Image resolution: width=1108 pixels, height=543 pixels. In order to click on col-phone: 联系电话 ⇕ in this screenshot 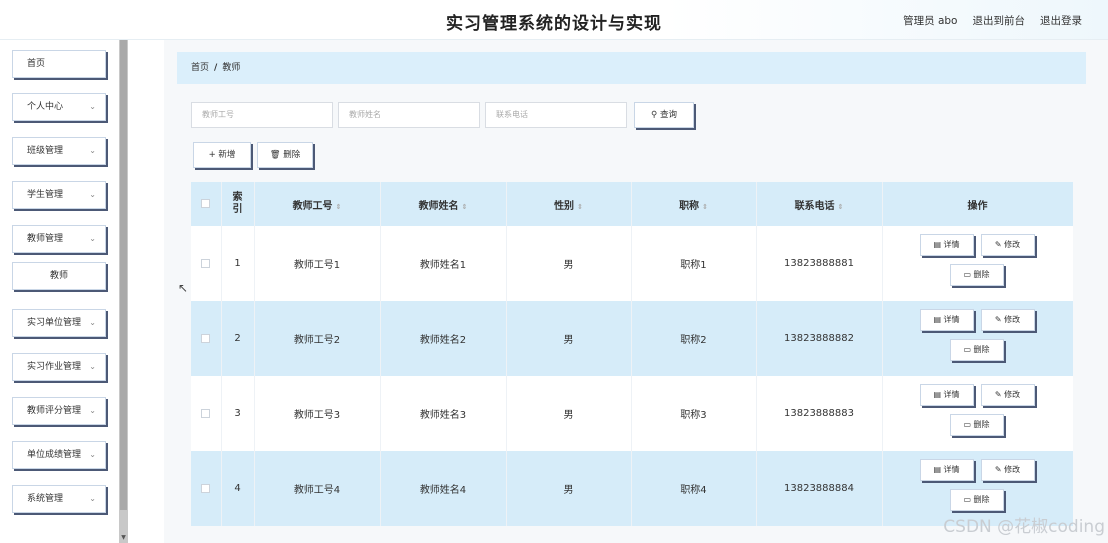, I will do `click(819, 204)`.